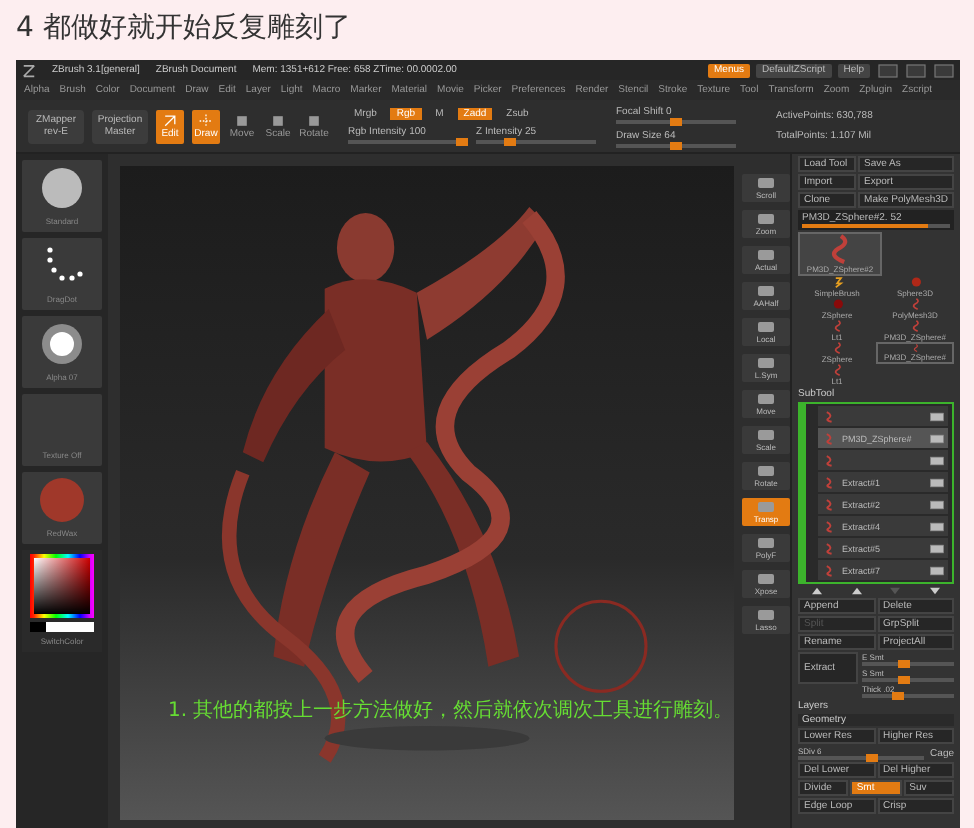 This screenshot has height=828, width=974. Describe the element at coordinates (451, 710) in the screenshot. I see `caption-text: 1. 其他的都按上一步方法做好，然后就依次调次工具进行雕刻。` at that location.